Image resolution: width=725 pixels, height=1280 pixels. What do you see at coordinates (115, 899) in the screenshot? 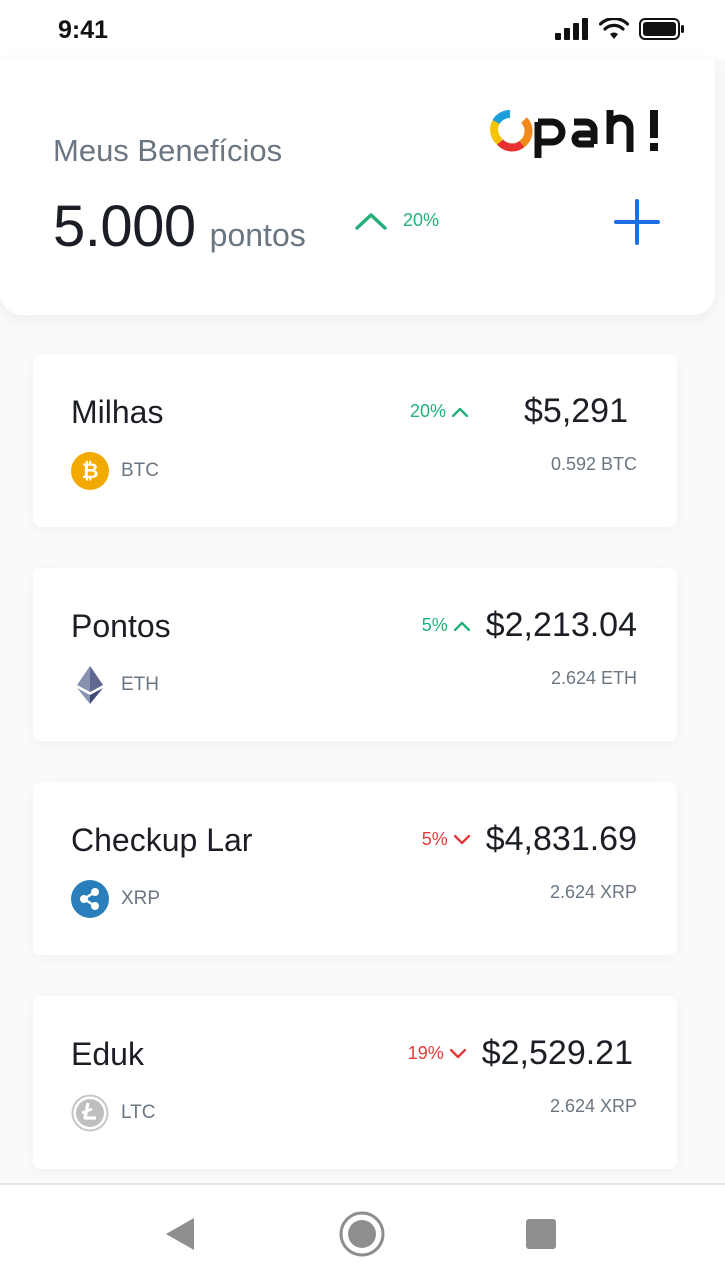
I see `coin-info: XRP` at bounding box center [115, 899].